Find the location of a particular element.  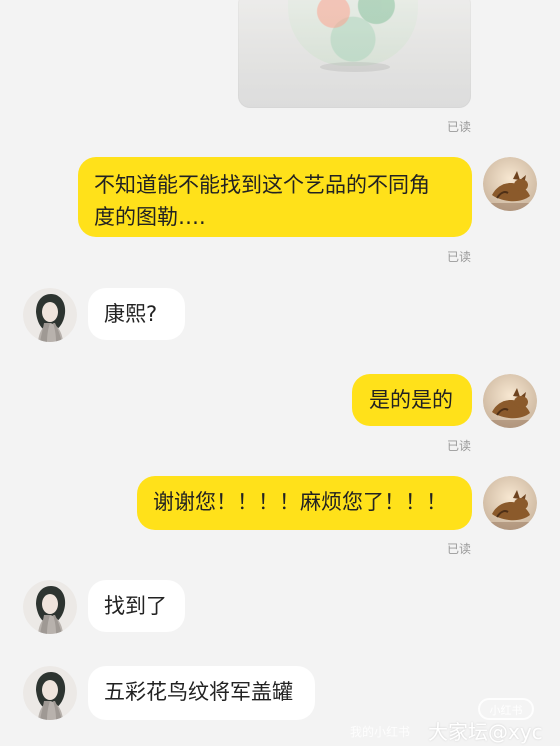

message-text-4: 谢谢您！！！！麻烦您了！！！ is located at coordinates (300, 502).